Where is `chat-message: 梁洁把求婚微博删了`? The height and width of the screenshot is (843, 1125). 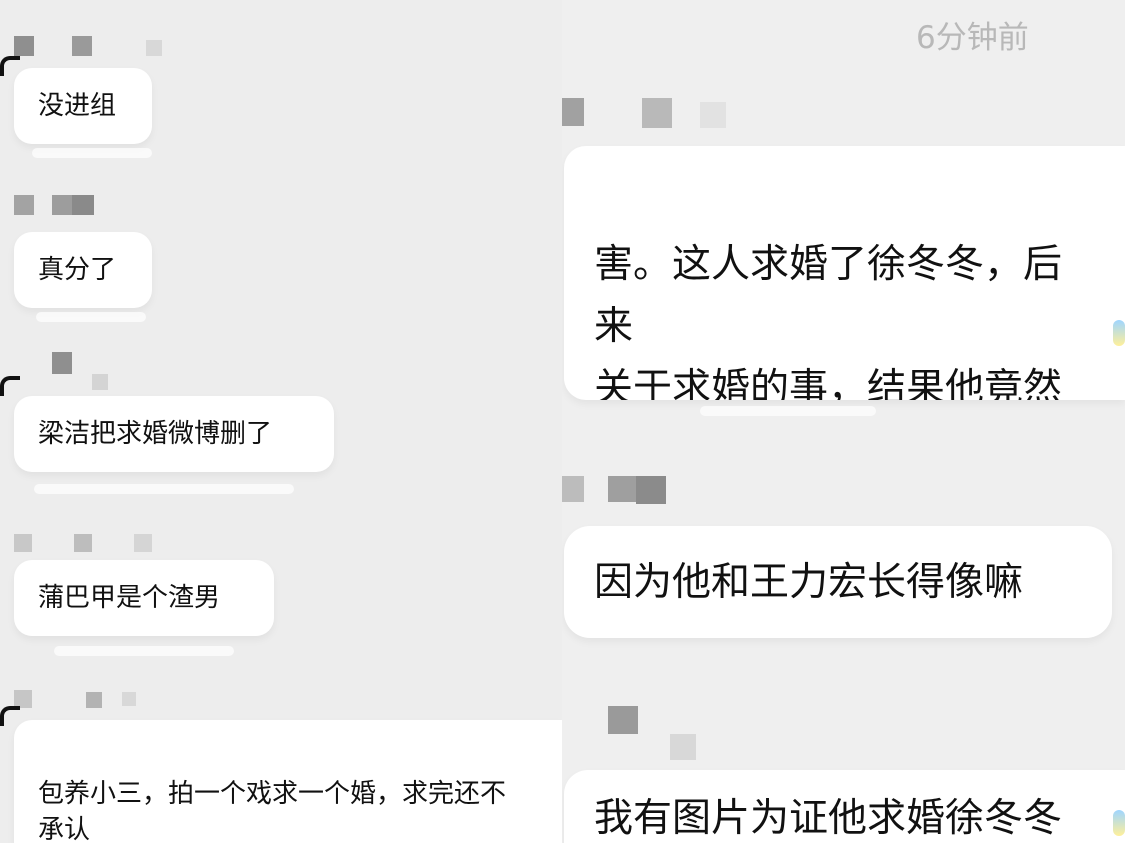
chat-message: 梁洁把求婚微博删了 is located at coordinates (174, 434).